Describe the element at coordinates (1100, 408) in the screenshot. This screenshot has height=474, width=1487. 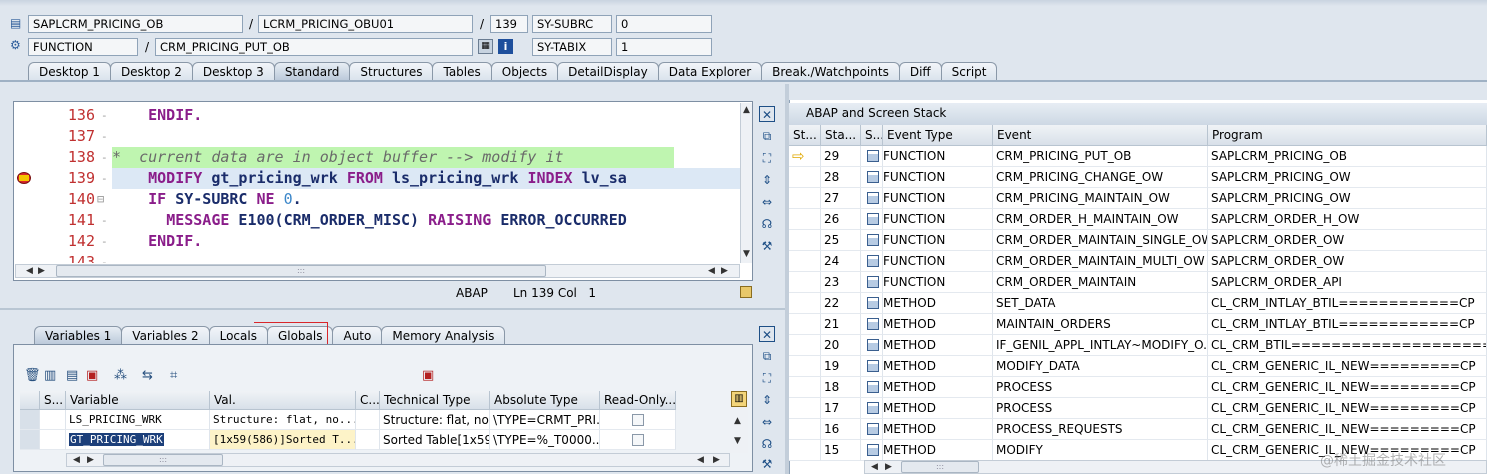
I see `stack-event: PROCESS` at that location.